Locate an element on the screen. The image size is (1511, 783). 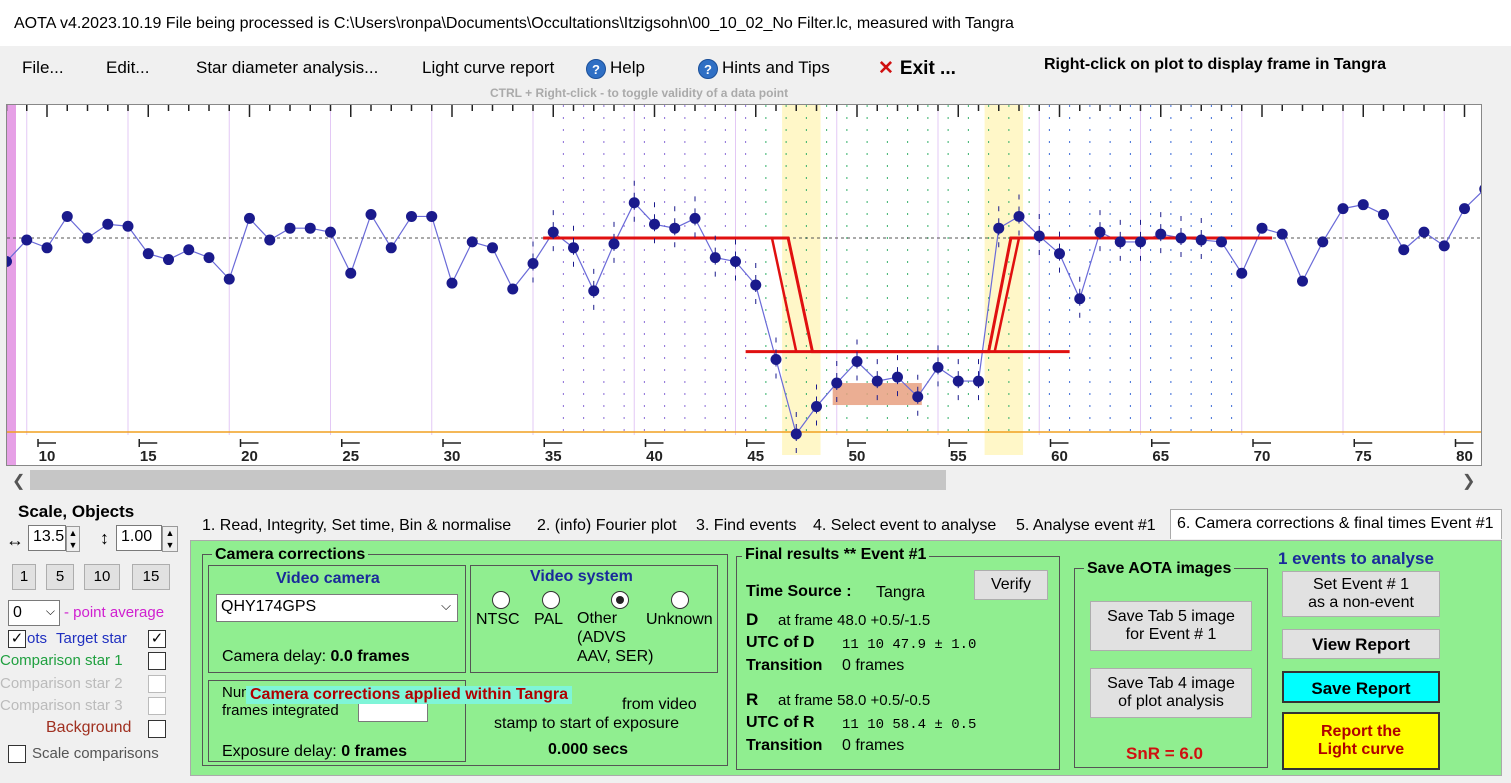
camera-corrections-title: Camera corrections is located at coordinates (290, 555).